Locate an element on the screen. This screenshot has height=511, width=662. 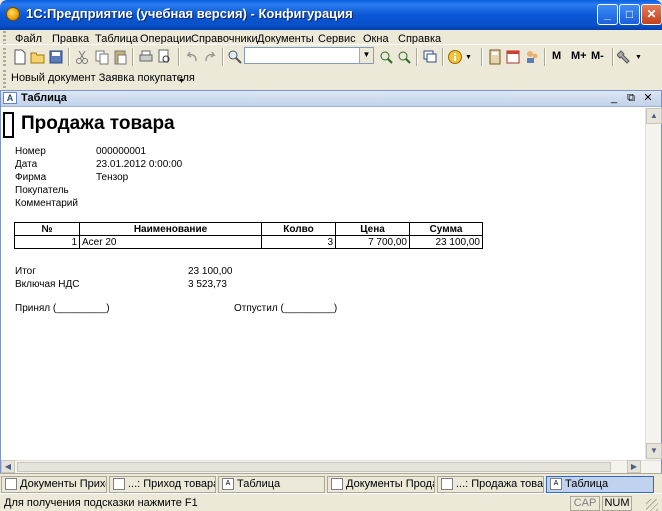
new-document-button: Новый документ Заявка покупателя is located at coordinates (103, 78).